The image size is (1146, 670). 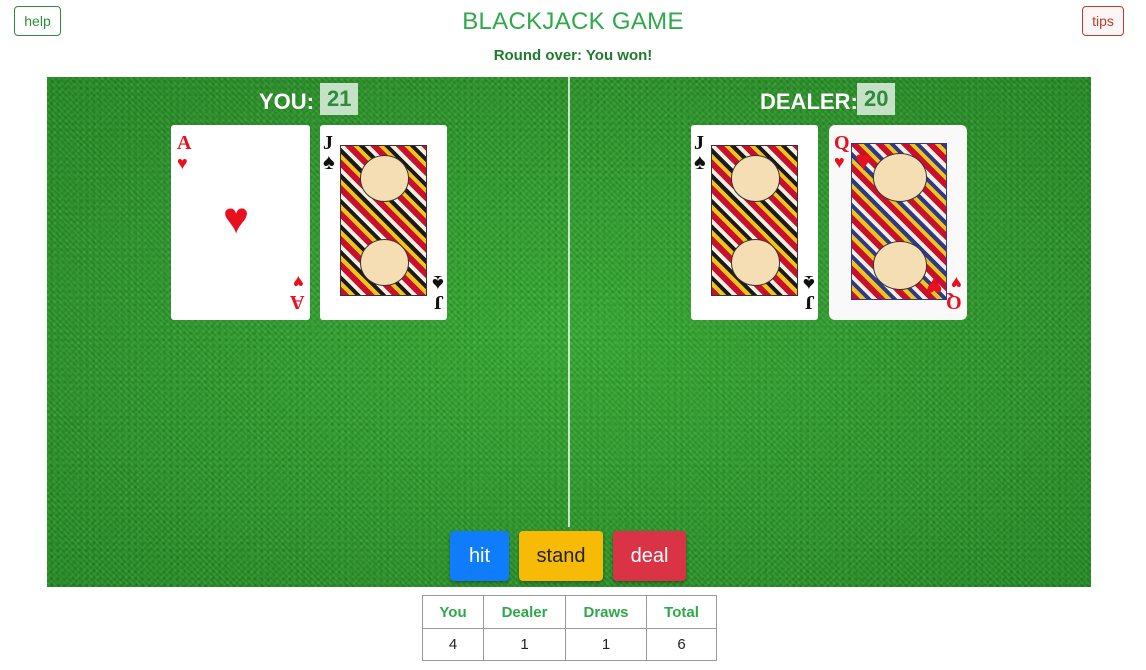 I want to click on stand-button: stand, so click(x=561, y=556).